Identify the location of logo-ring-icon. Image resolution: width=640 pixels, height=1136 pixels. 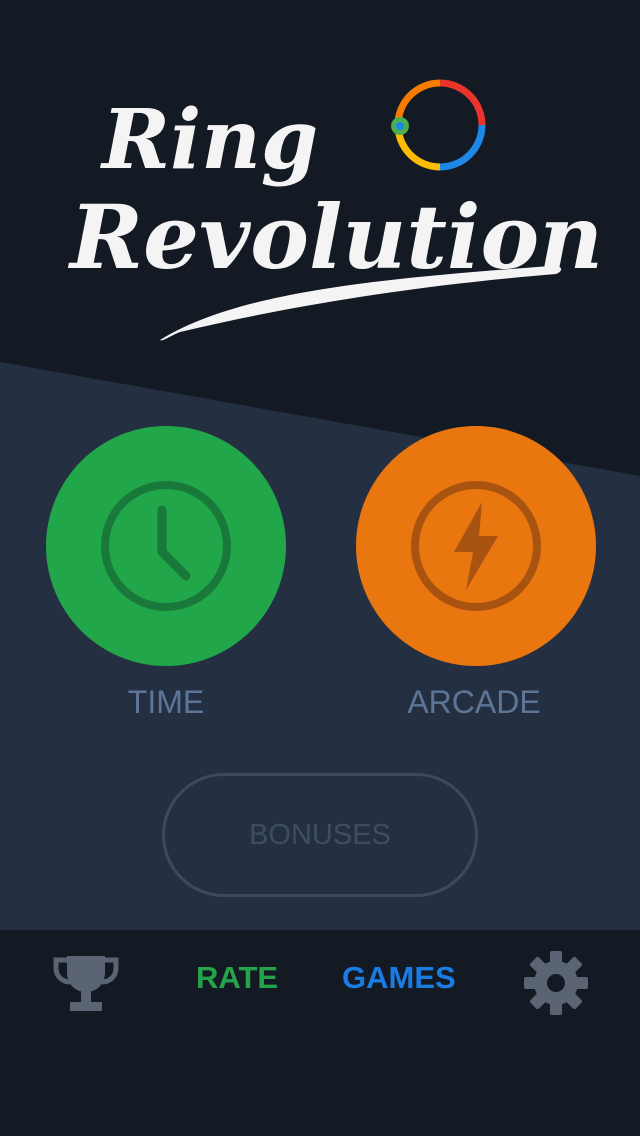
(438, 125).